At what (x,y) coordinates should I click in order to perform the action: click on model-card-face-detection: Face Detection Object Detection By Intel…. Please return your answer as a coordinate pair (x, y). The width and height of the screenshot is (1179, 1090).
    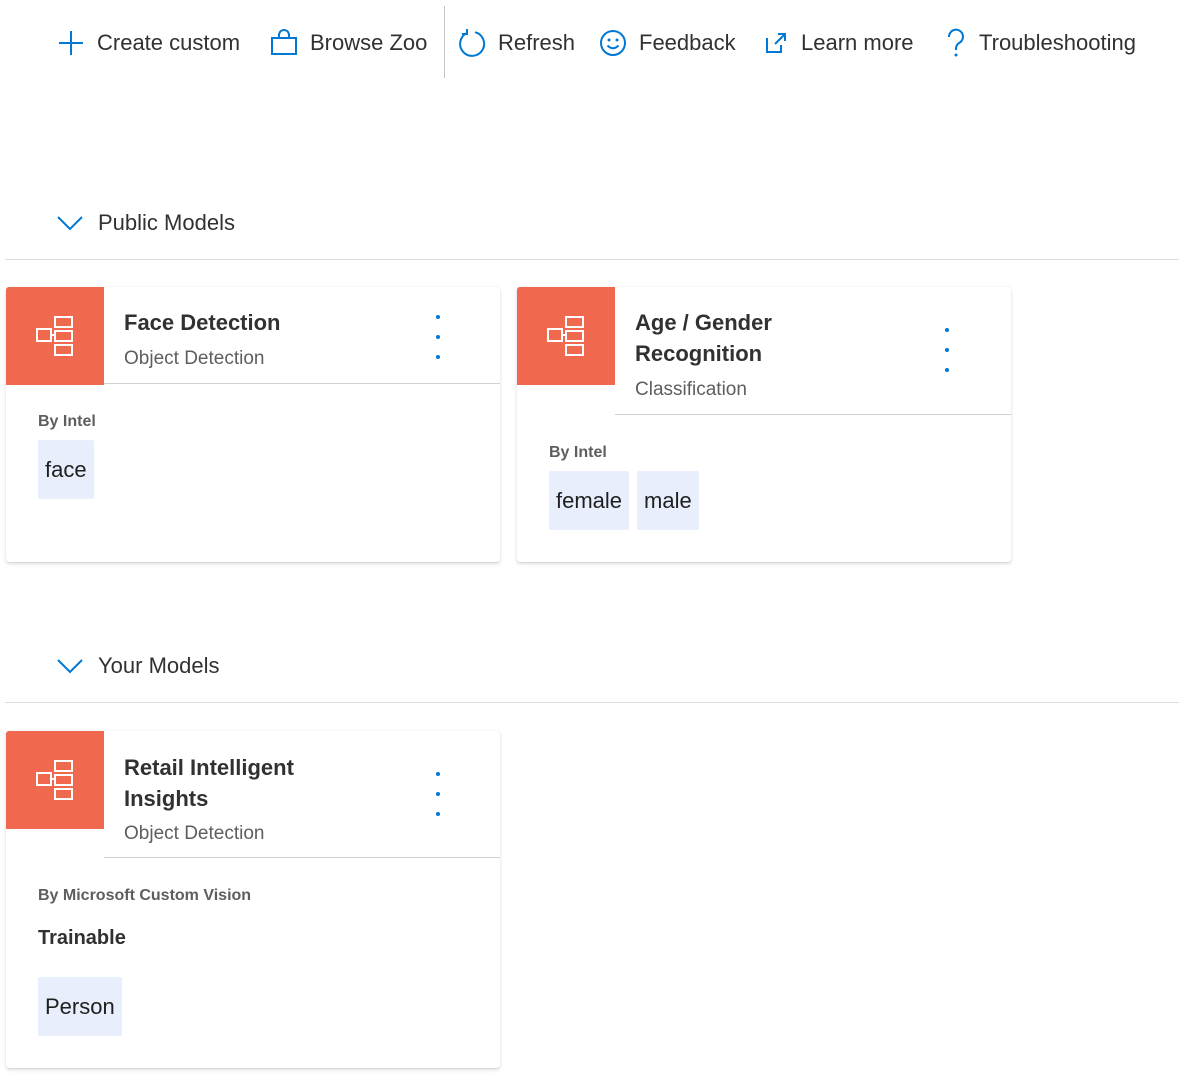
    Looking at the image, I should click on (253, 424).